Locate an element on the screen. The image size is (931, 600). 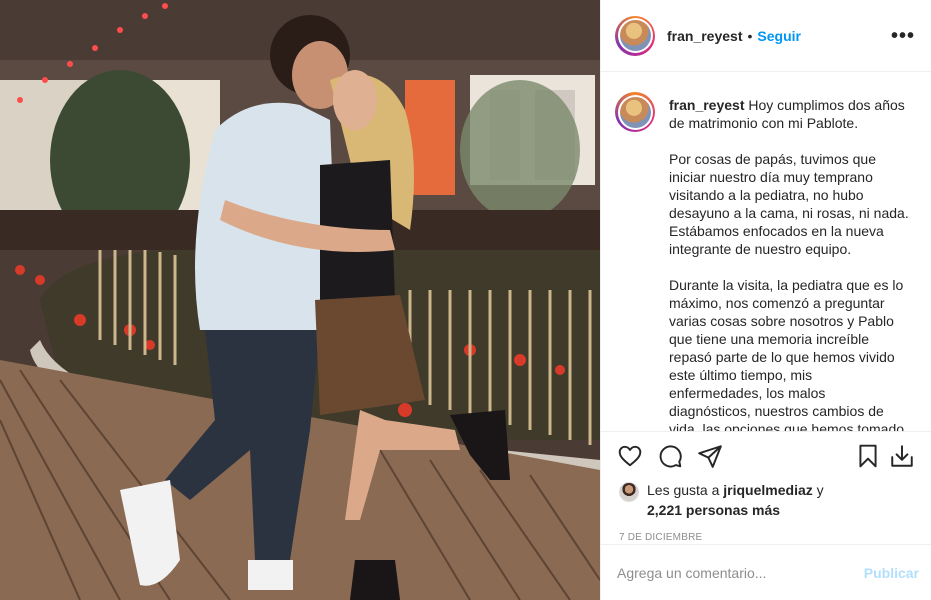
likes-prefix: Les gusta a is located at coordinates (683, 490).